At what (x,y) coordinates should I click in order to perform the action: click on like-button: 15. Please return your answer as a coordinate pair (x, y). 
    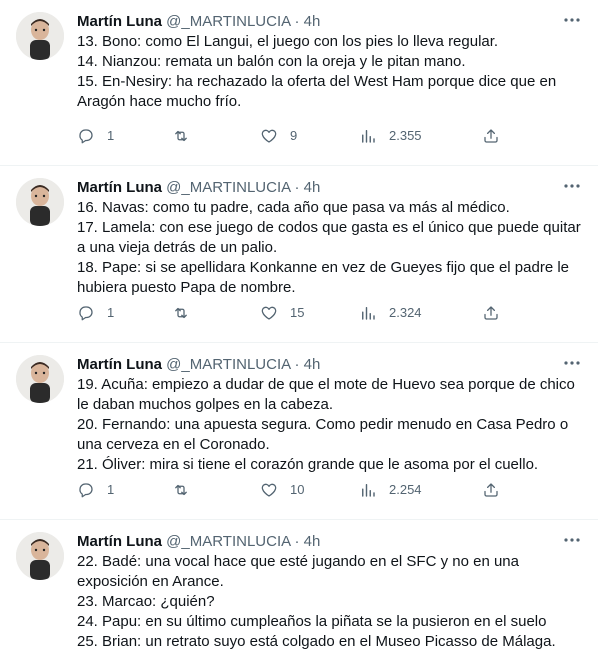
    Looking at the image, I should click on (282, 313).